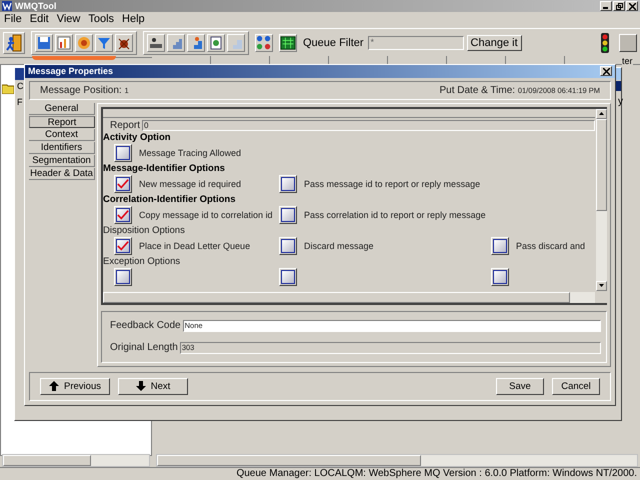 The image size is (640, 480). What do you see at coordinates (137, 138) in the screenshot?
I see `section-title: Activity Option` at bounding box center [137, 138].